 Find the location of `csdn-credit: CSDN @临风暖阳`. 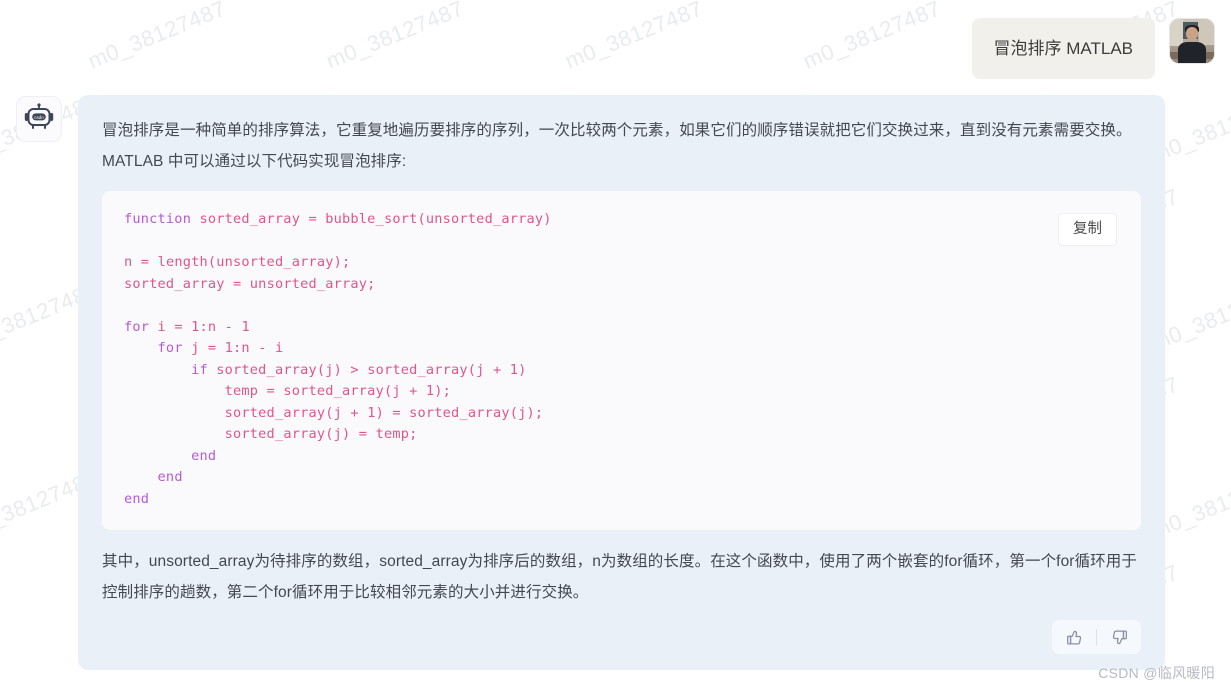

csdn-credit: CSDN @临风暖阳 is located at coordinates (1156, 673).